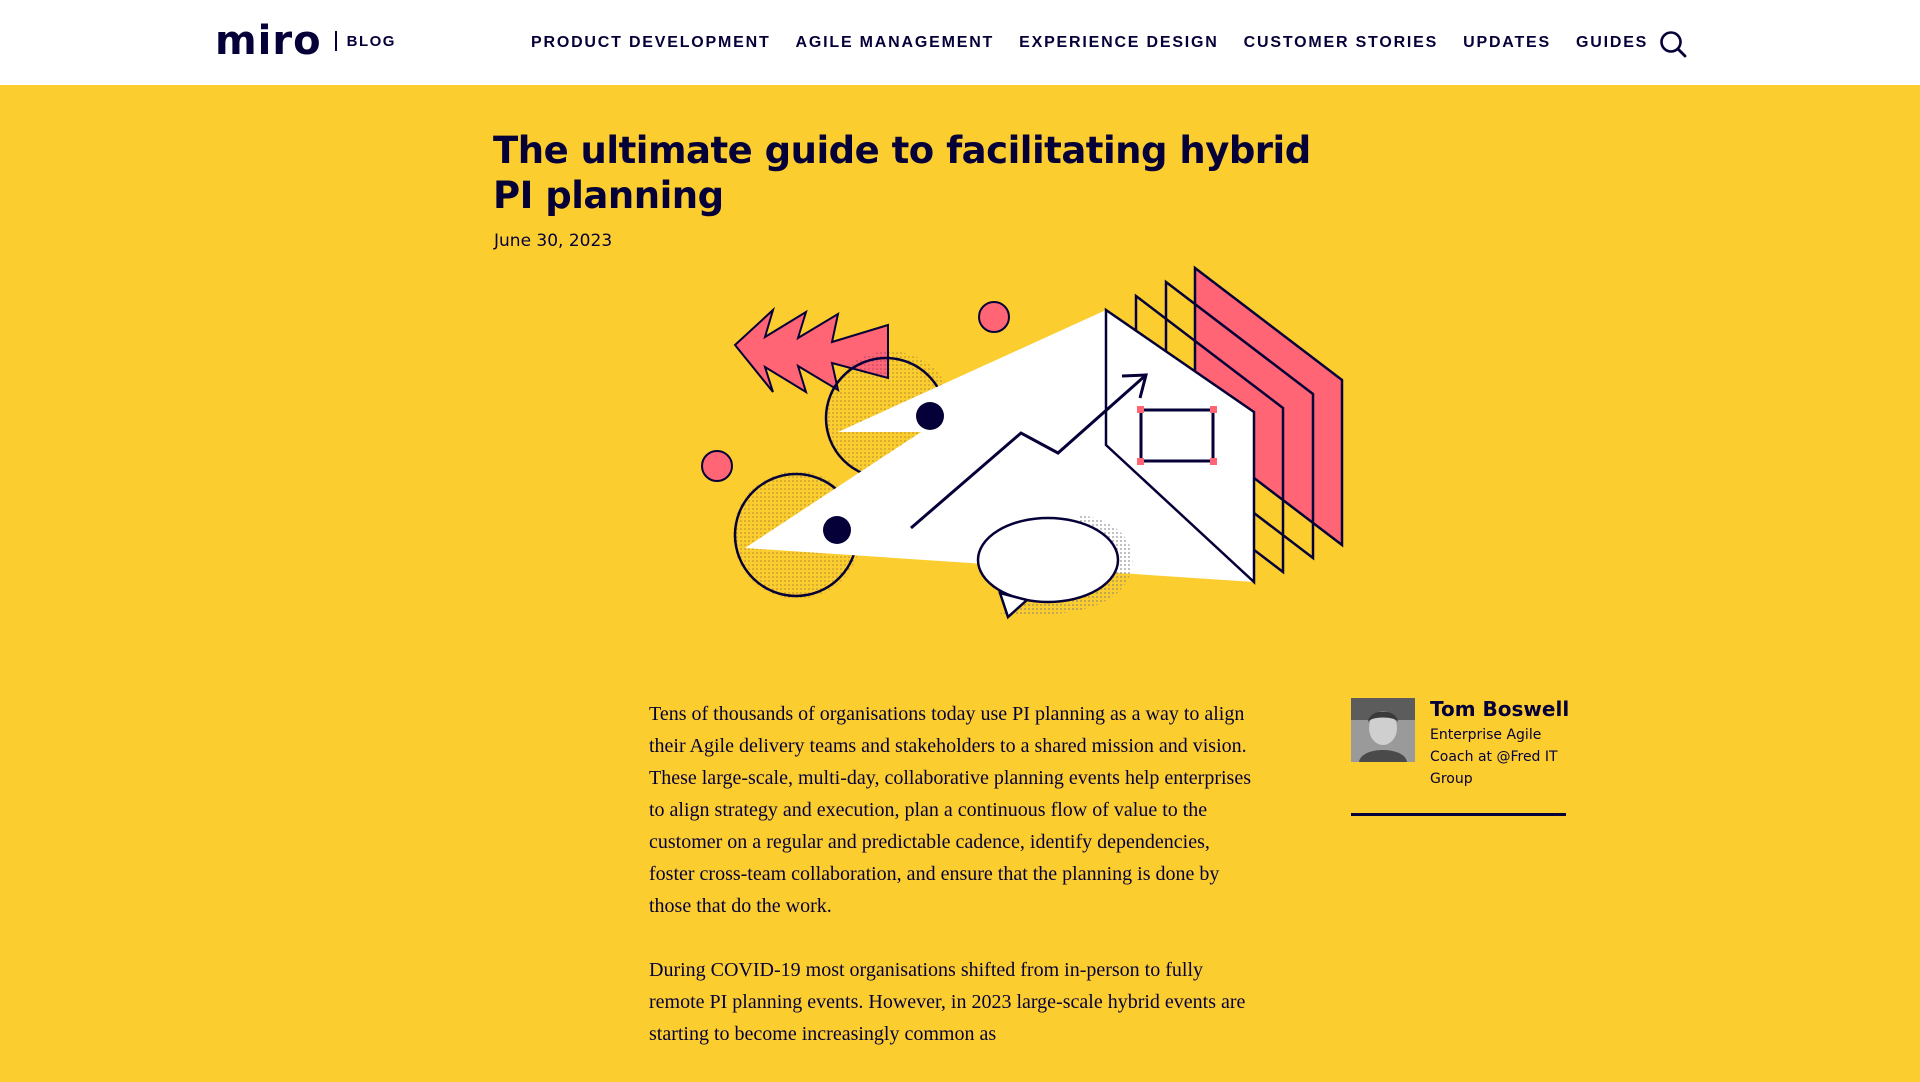 The image size is (1920, 1082). I want to click on logo-wordmark: miro, so click(268, 41).